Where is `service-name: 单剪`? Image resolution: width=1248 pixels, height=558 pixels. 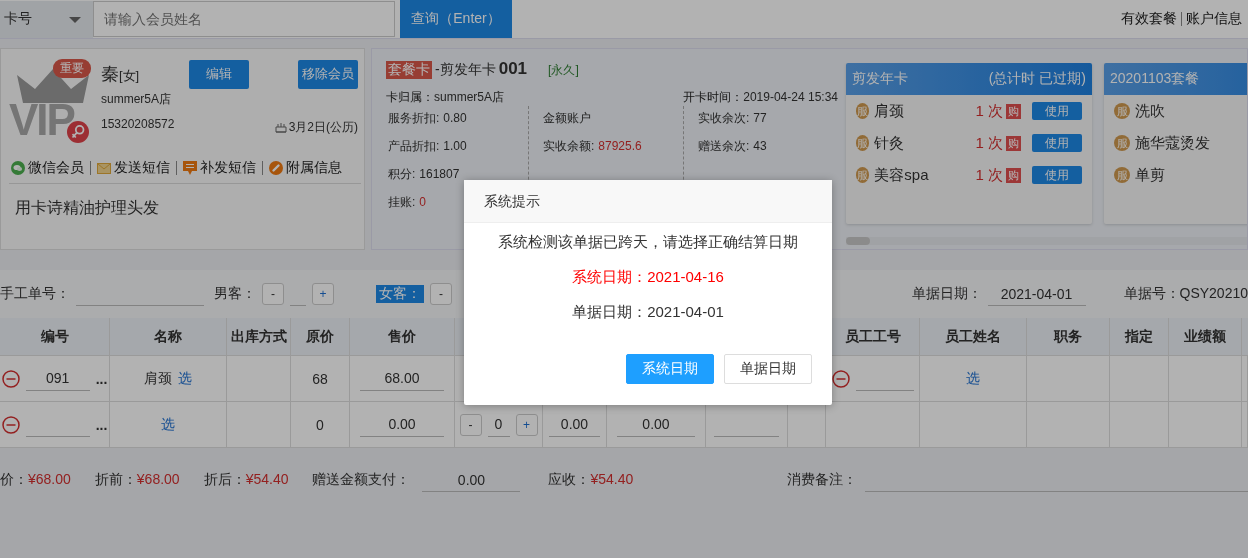
service-name: 单剪 is located at coordinates (1150, 175).